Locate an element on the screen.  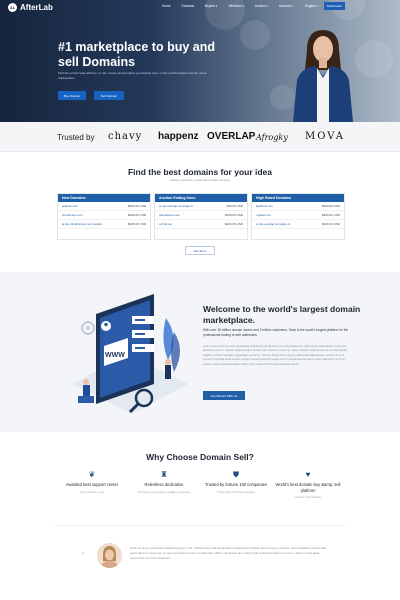
section-divider is located at coordinates (200, 525).